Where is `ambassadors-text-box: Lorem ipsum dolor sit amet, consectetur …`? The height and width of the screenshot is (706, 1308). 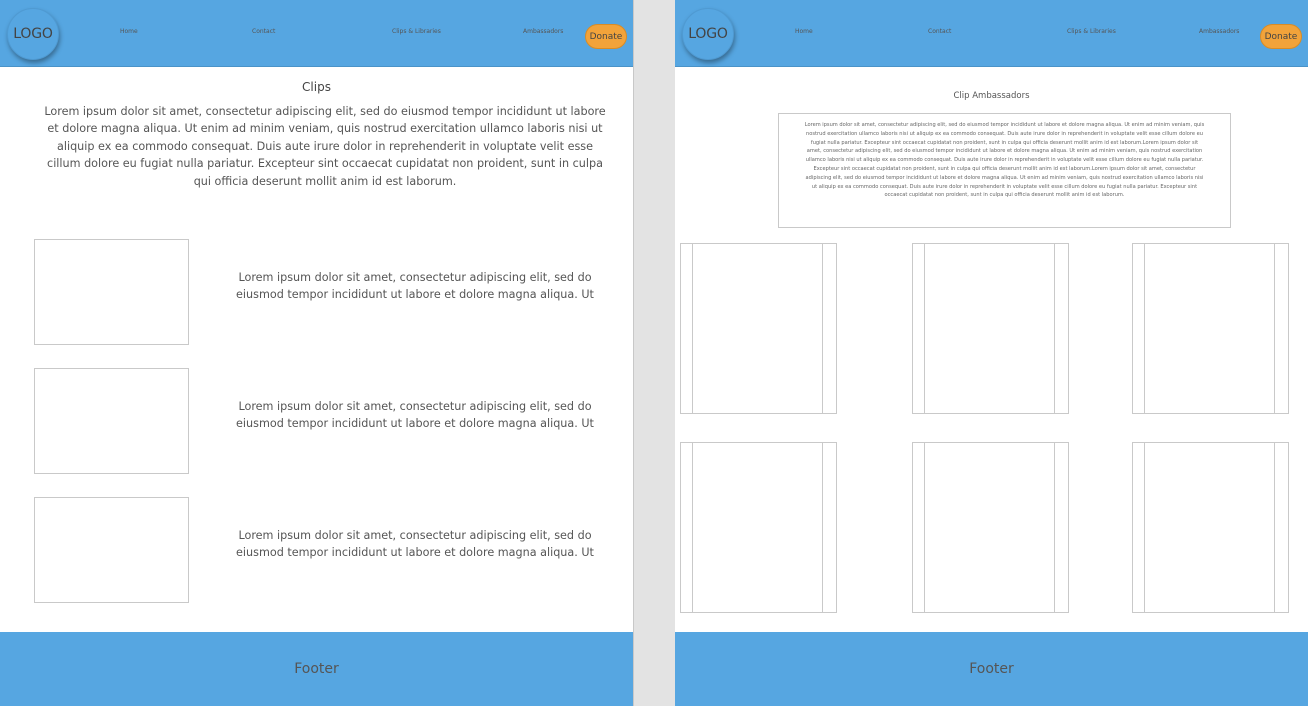 ambassadors-text-box: Lorem ipsum dolor sit amet, consectetur … is located at coordinates (1004, 170).